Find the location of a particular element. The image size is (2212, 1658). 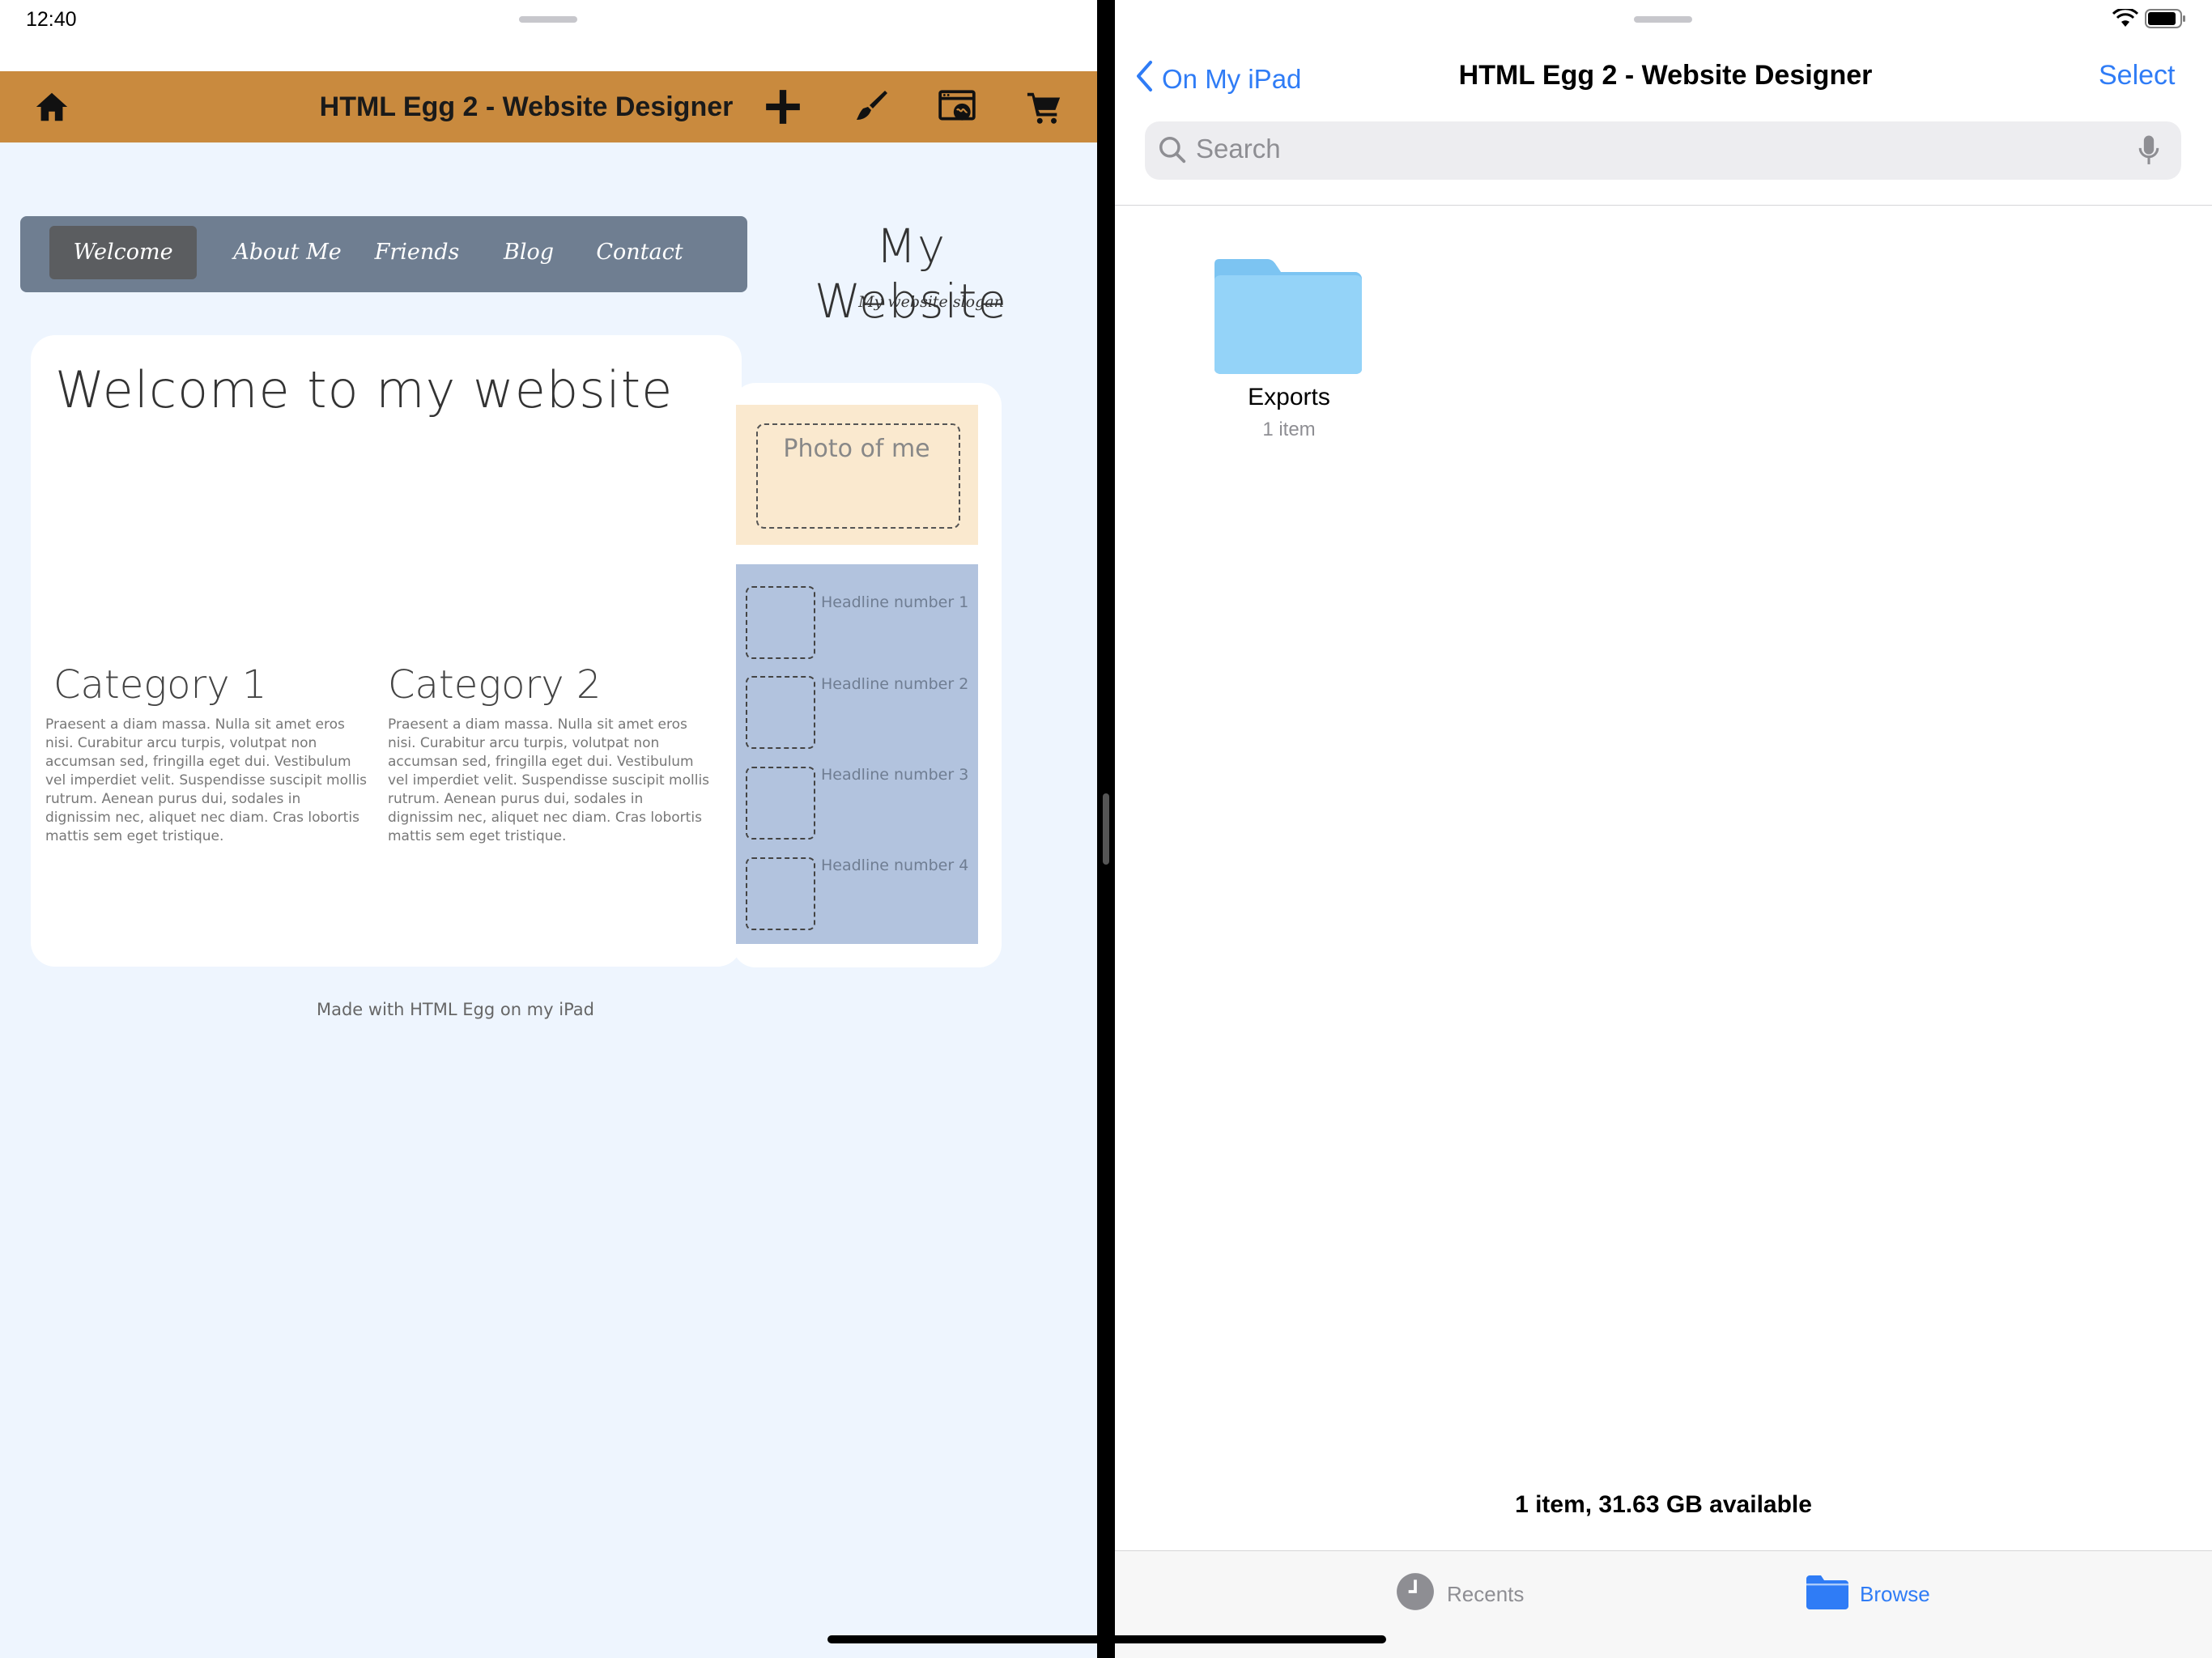

preview-welcome-heading: Welcome to my website is located at coordinates (364, 389).